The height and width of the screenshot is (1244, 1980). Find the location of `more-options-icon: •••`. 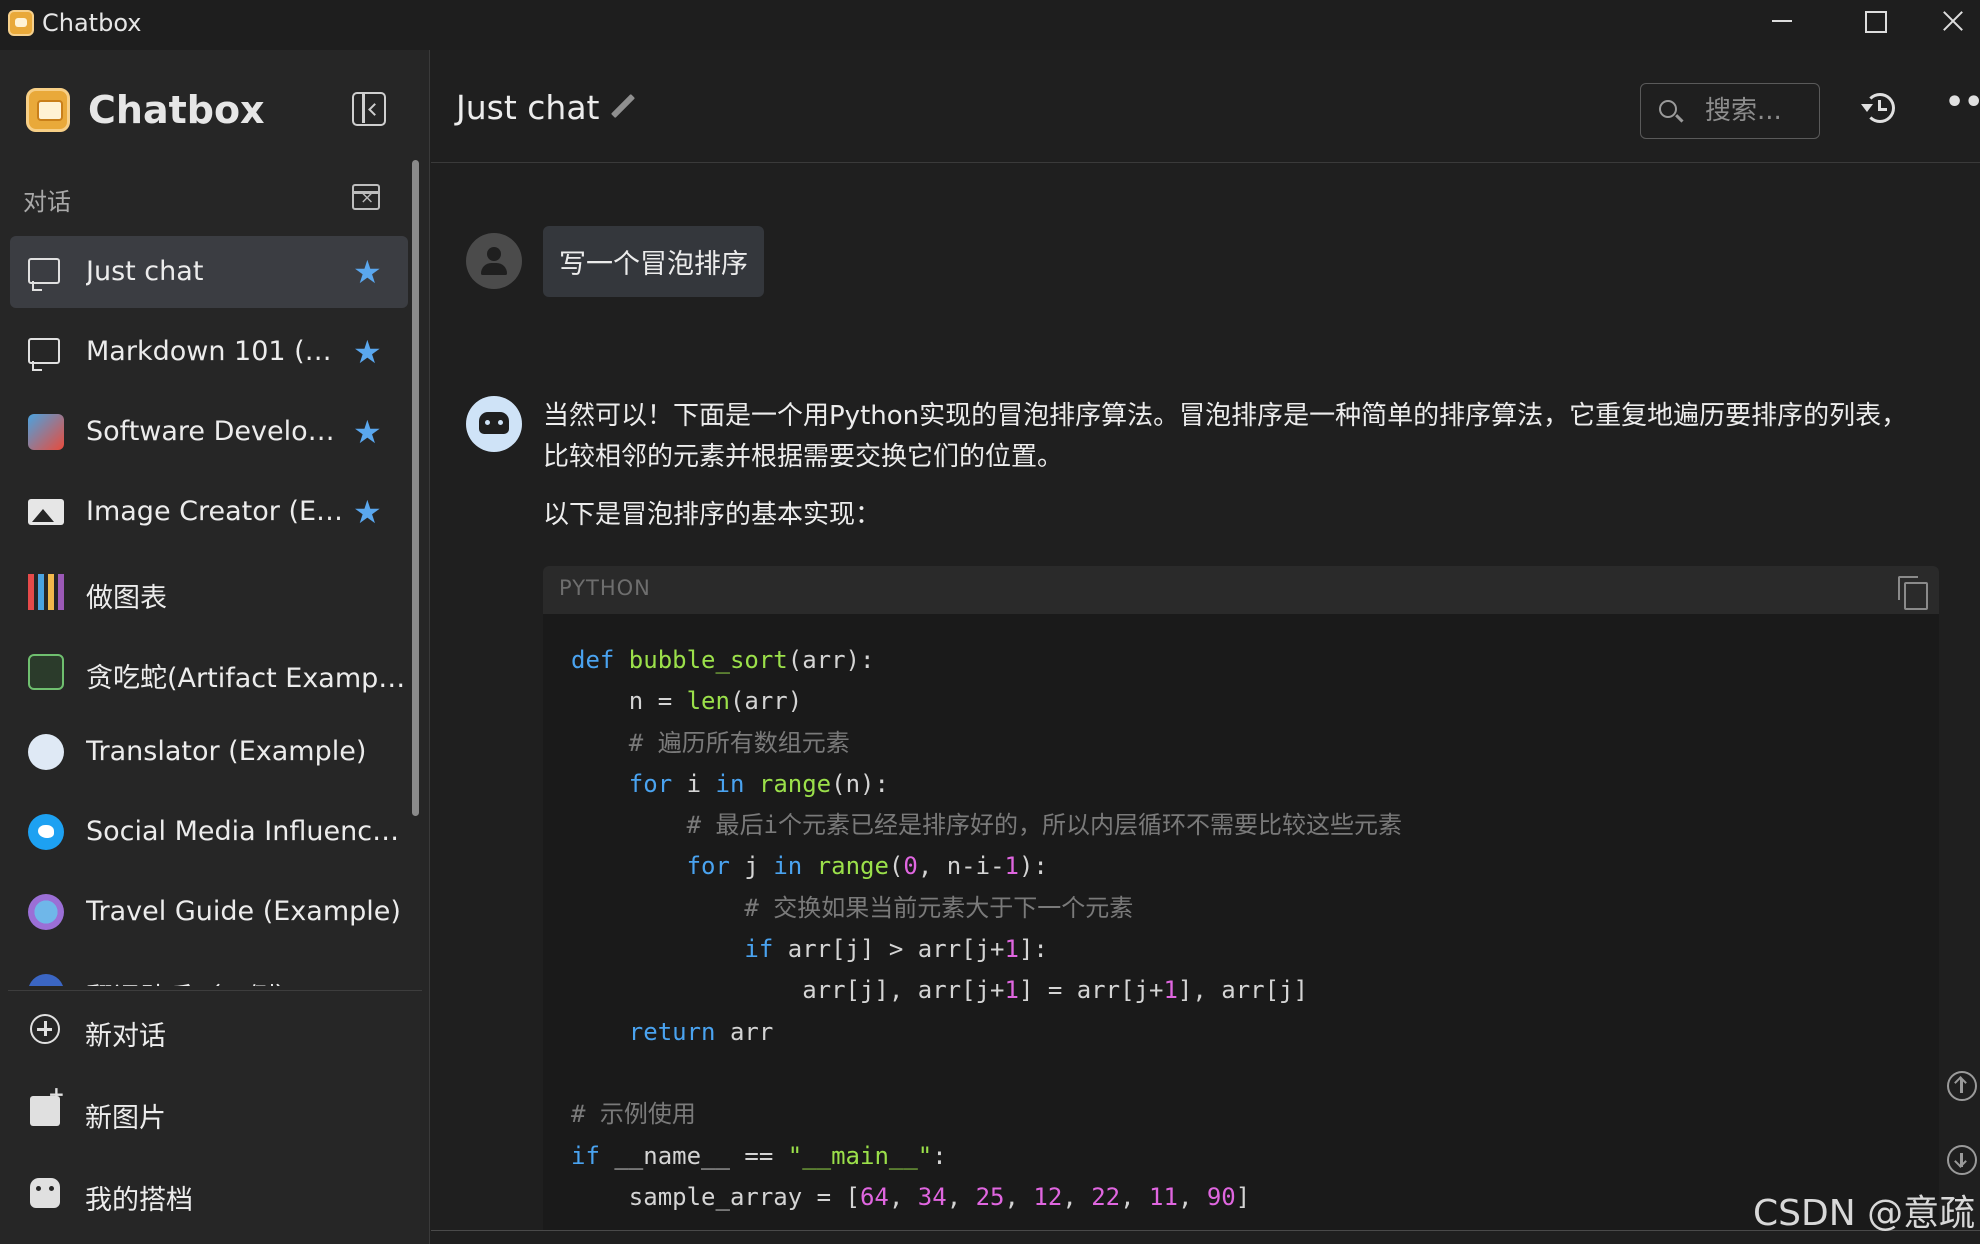

more-options-icon: ••• is located at coordinates (1962, 103).